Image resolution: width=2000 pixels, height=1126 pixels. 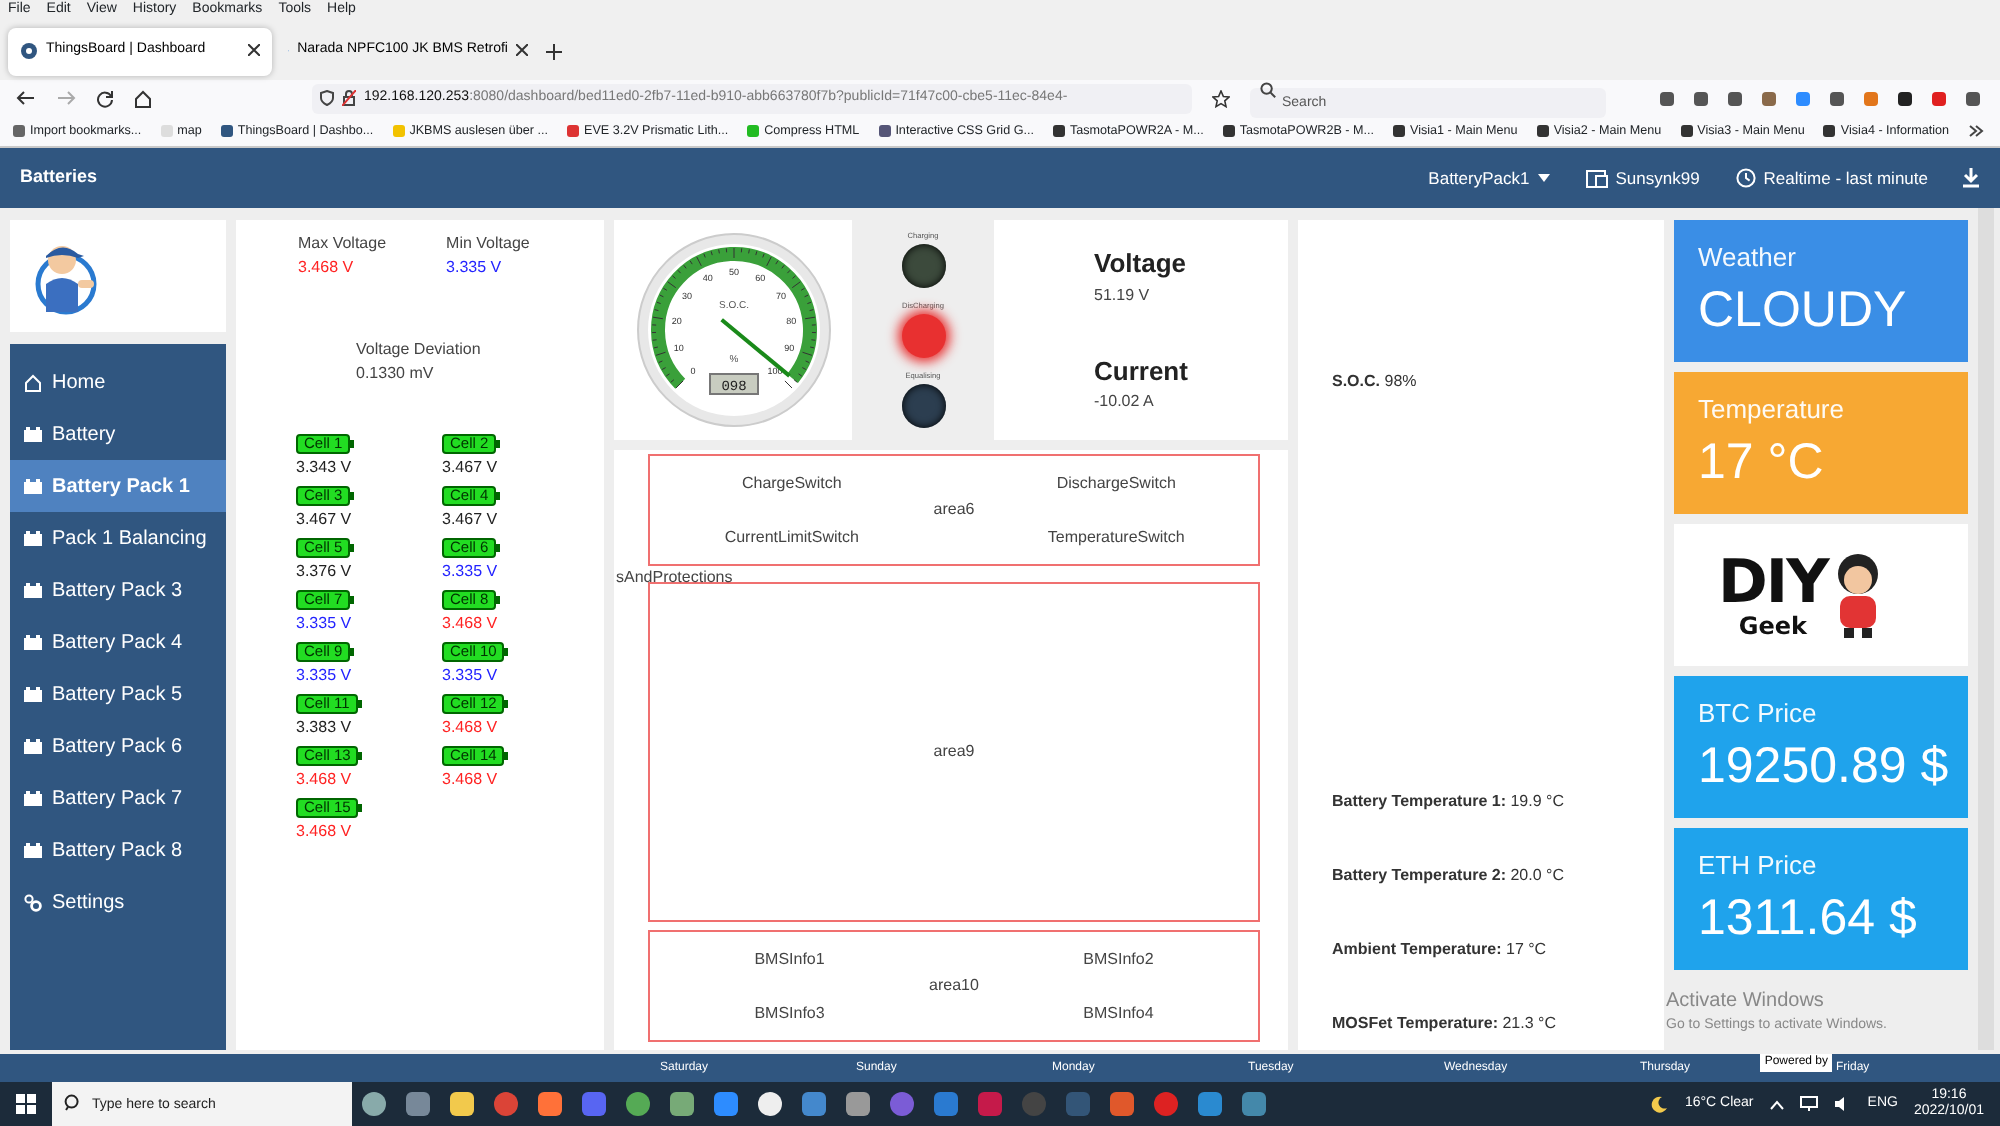 I want to click on logo-text: DIY, so click(x=1773, y=583).